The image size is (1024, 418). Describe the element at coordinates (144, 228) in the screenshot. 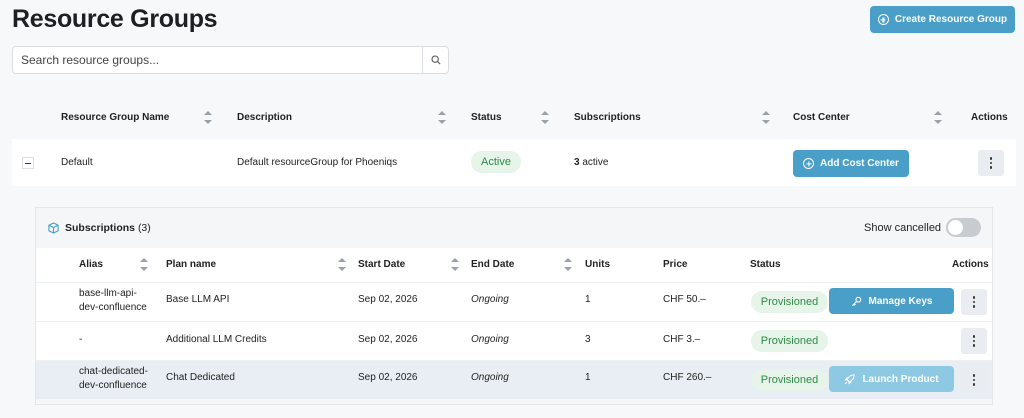

I see `subscriptions-count: (3)` at that location.